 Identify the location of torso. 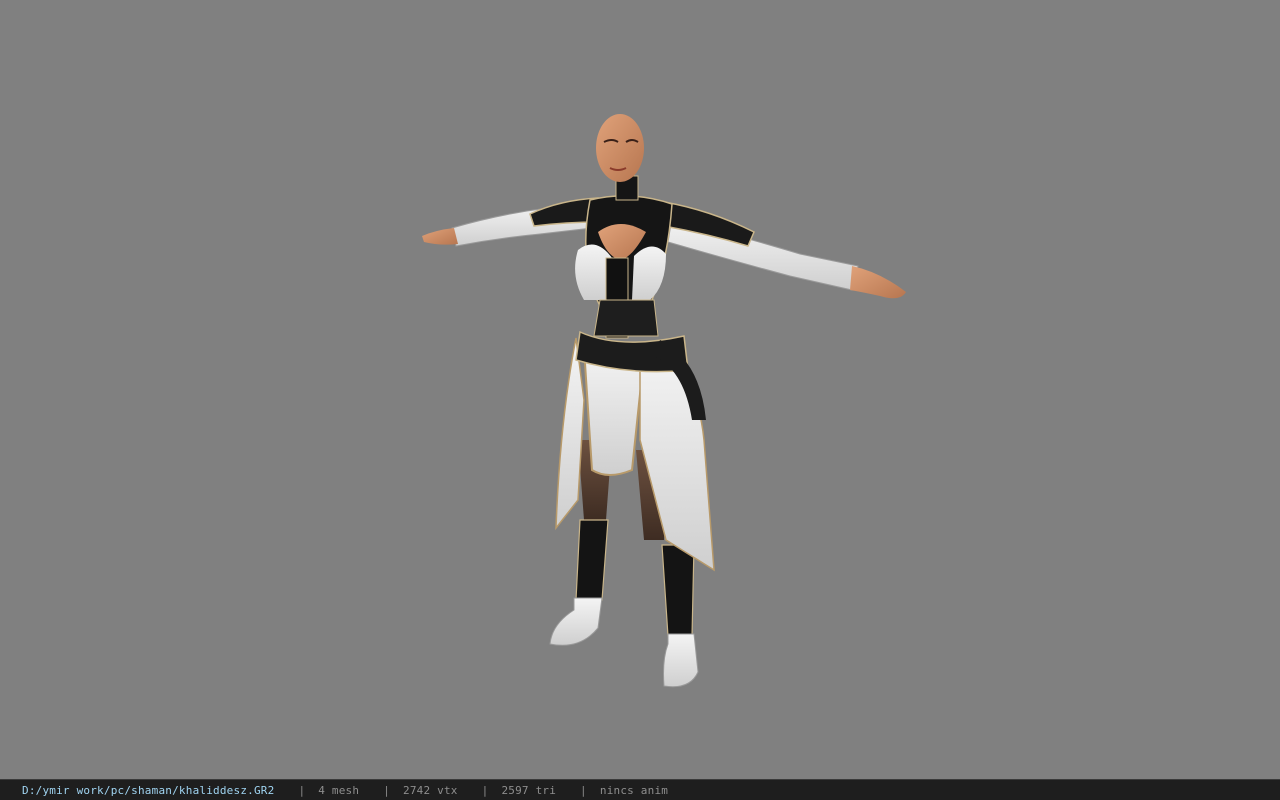
(624, 267).